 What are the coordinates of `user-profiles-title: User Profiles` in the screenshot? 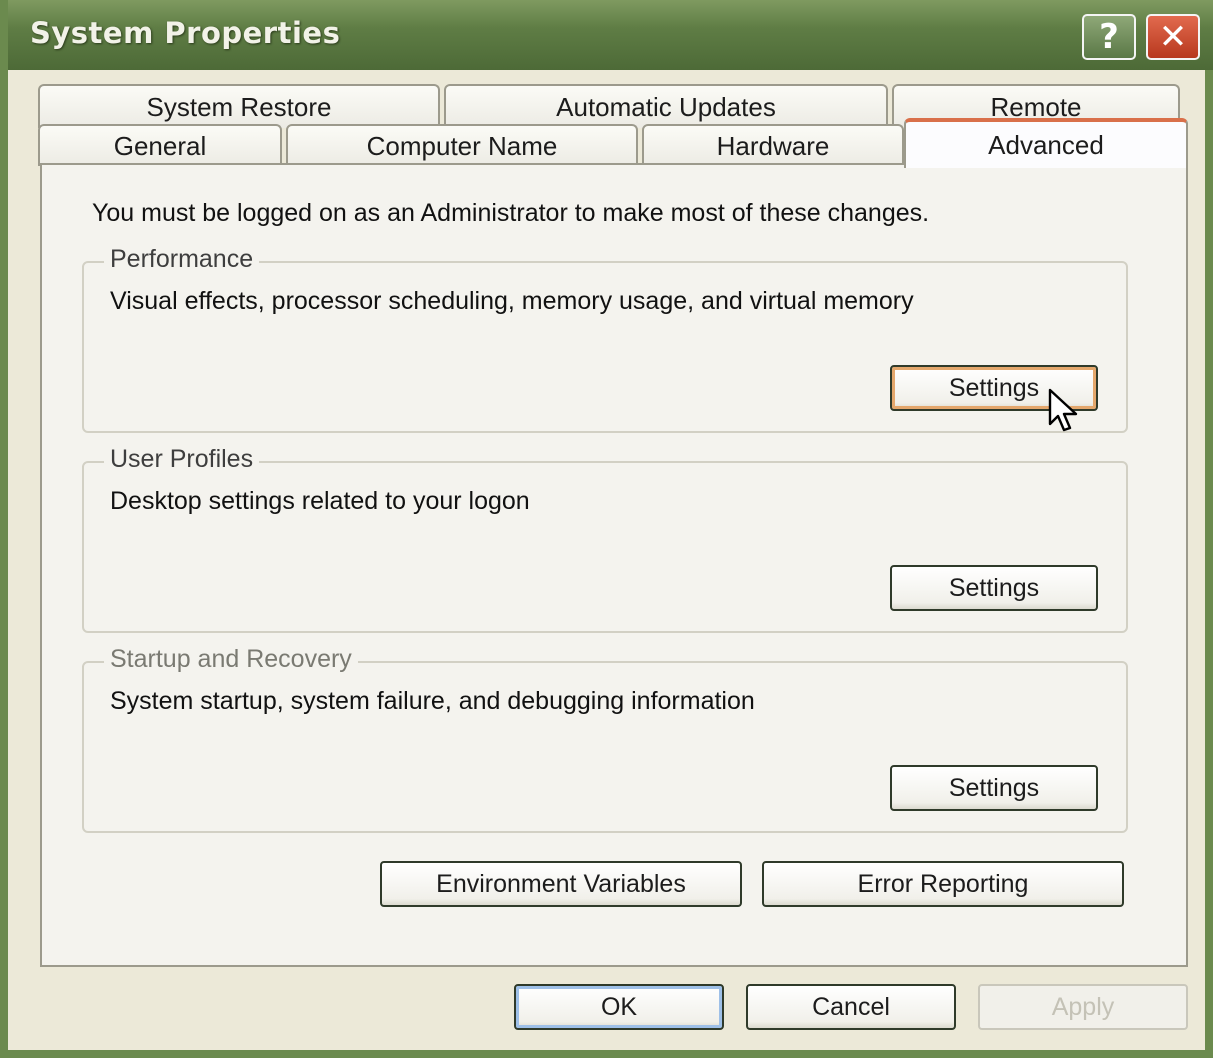 It's located at (182, 459).